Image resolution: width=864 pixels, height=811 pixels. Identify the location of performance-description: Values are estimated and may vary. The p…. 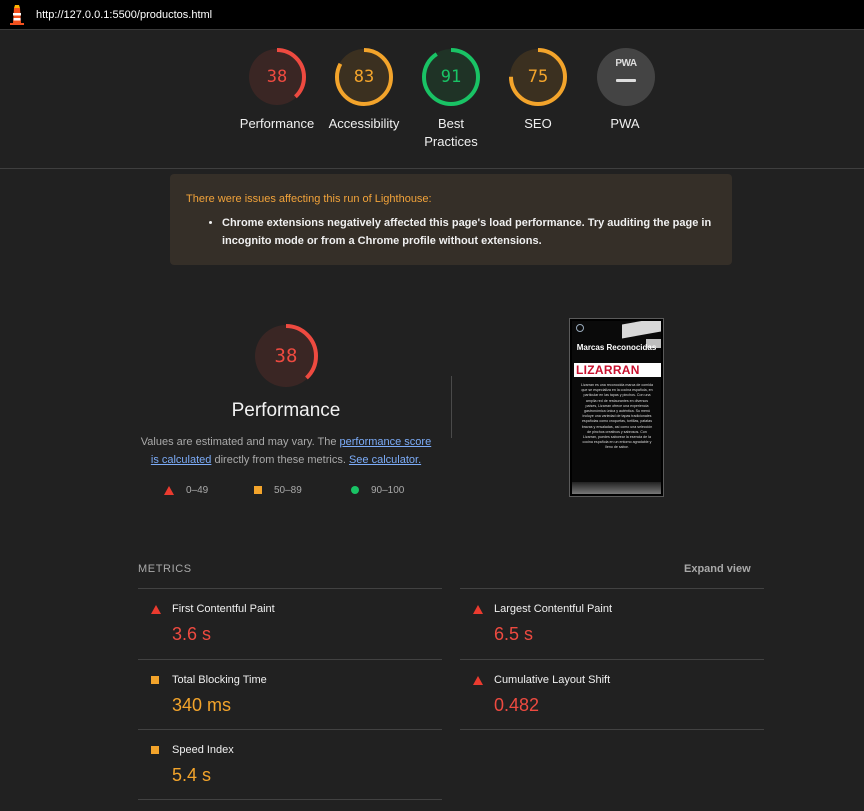
(286, 451).